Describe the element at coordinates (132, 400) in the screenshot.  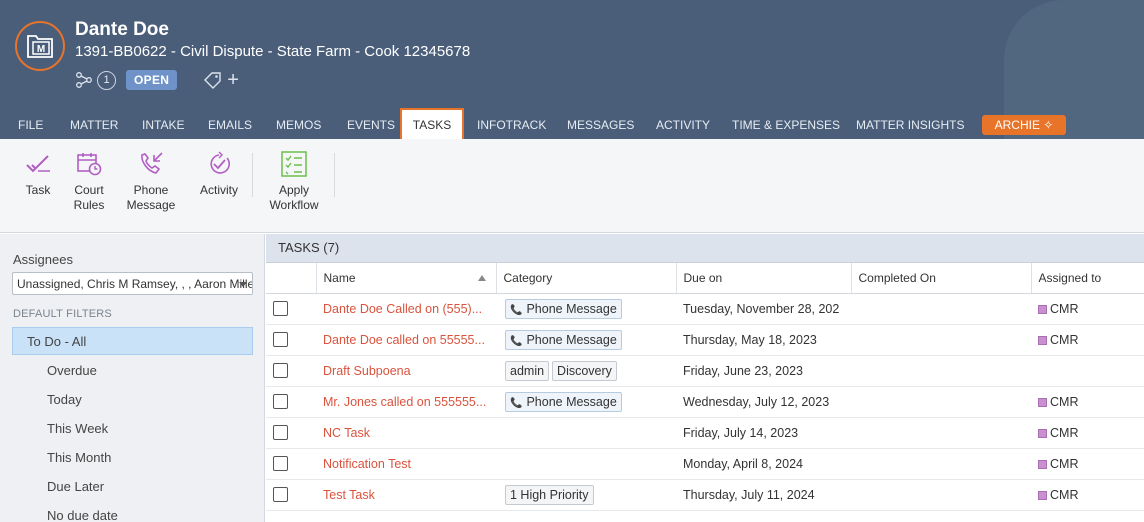
I see `filter-today: Today` at that location.